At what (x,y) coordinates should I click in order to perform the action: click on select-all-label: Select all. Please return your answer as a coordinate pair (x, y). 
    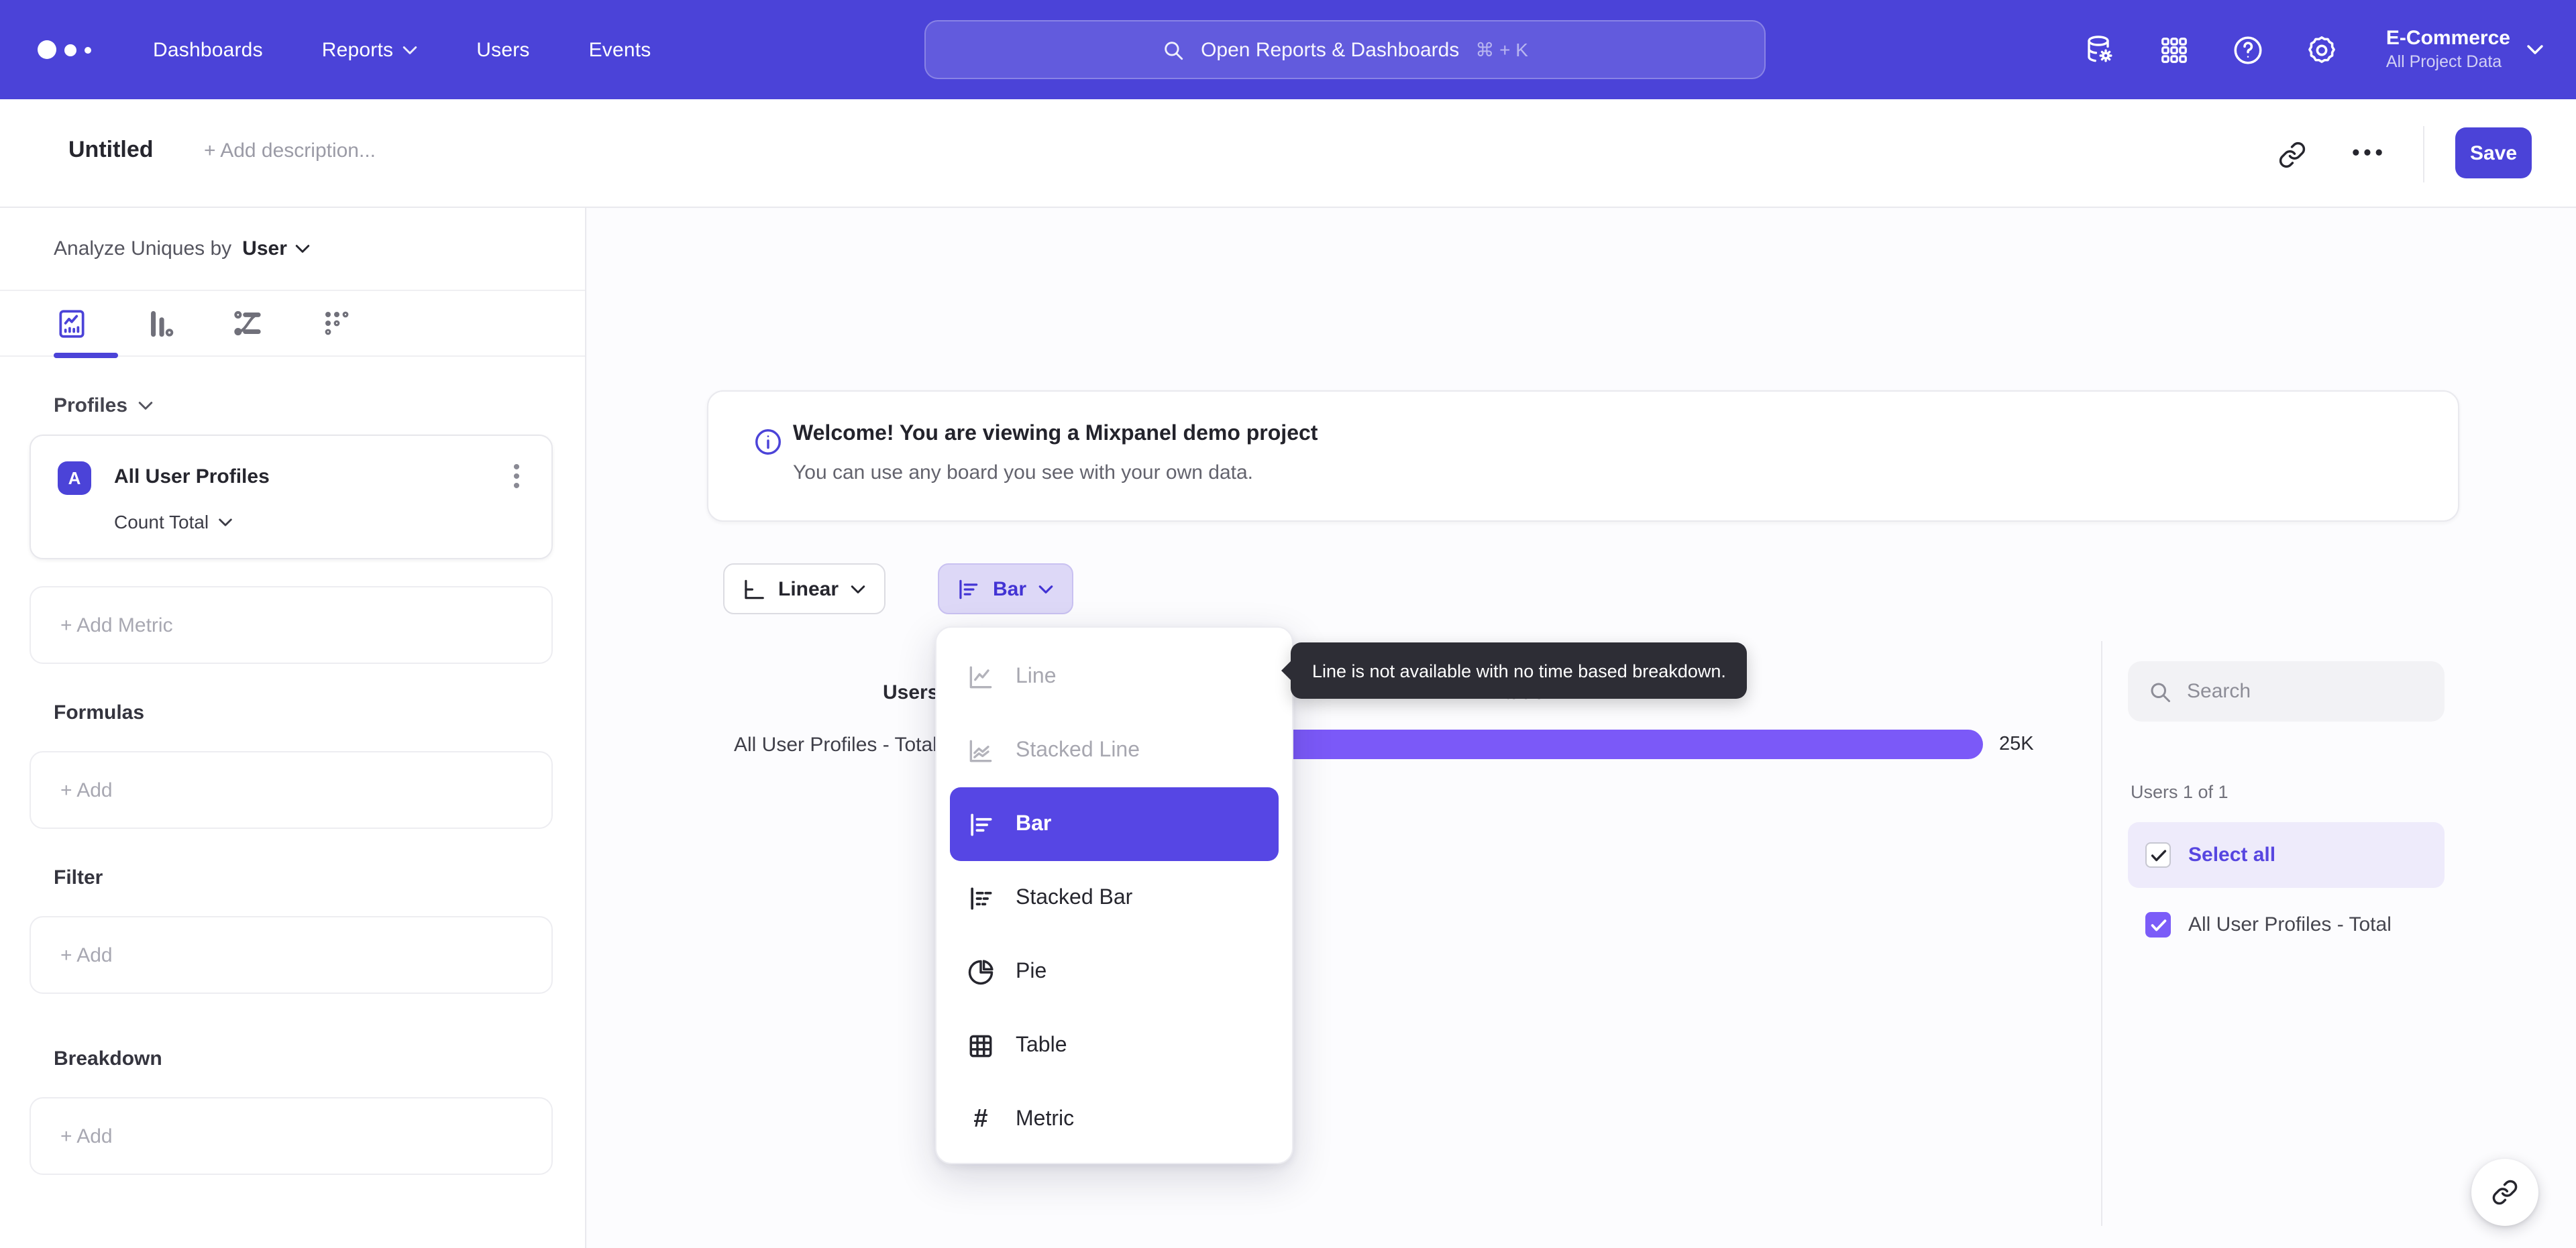
    Looking at the image, I should click on (2232, 855).